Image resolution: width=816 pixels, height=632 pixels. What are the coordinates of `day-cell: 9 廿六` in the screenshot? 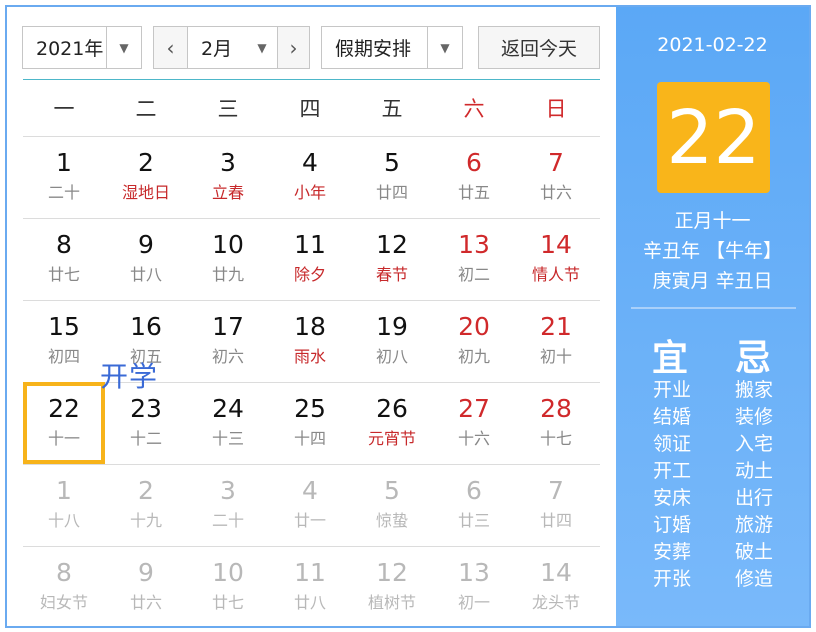 It's located at (146, 587).